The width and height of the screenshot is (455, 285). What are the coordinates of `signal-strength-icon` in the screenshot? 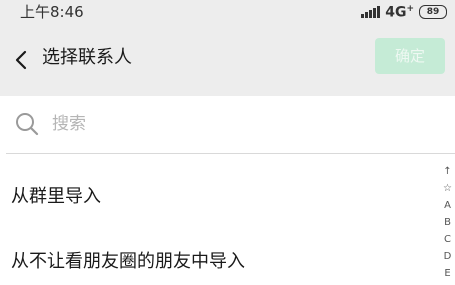 It's located at (371, 12).